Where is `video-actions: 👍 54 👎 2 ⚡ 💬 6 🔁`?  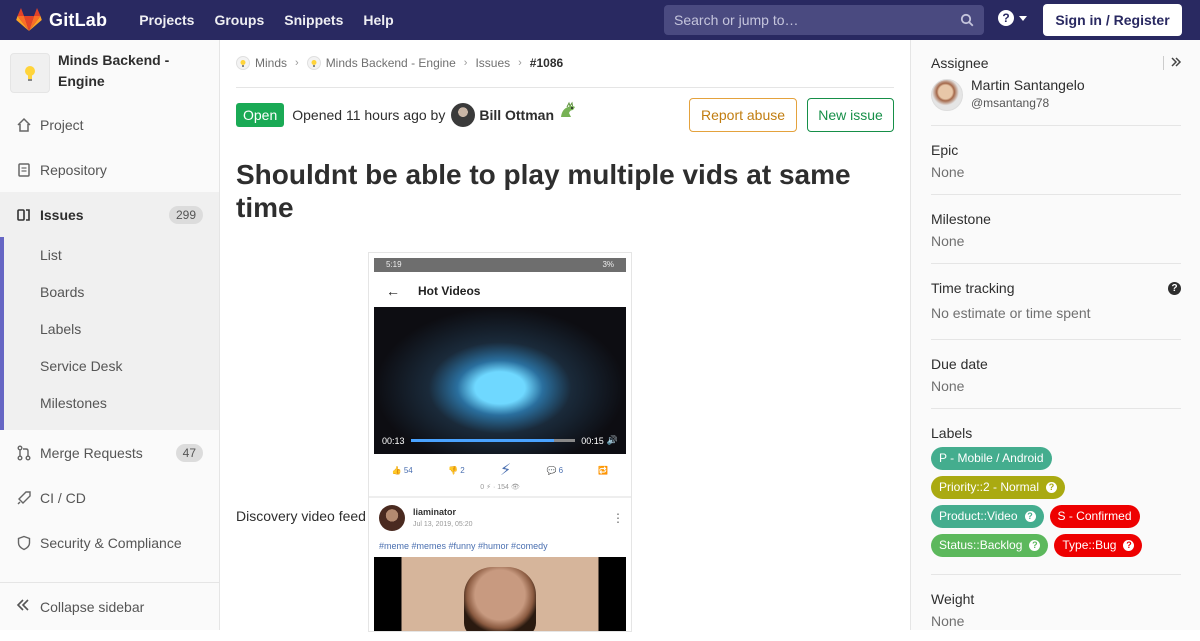
video-actions: 👍 54 👎 2 ⚡ 💬 6 🔁 is located at coordinates (500, 470).